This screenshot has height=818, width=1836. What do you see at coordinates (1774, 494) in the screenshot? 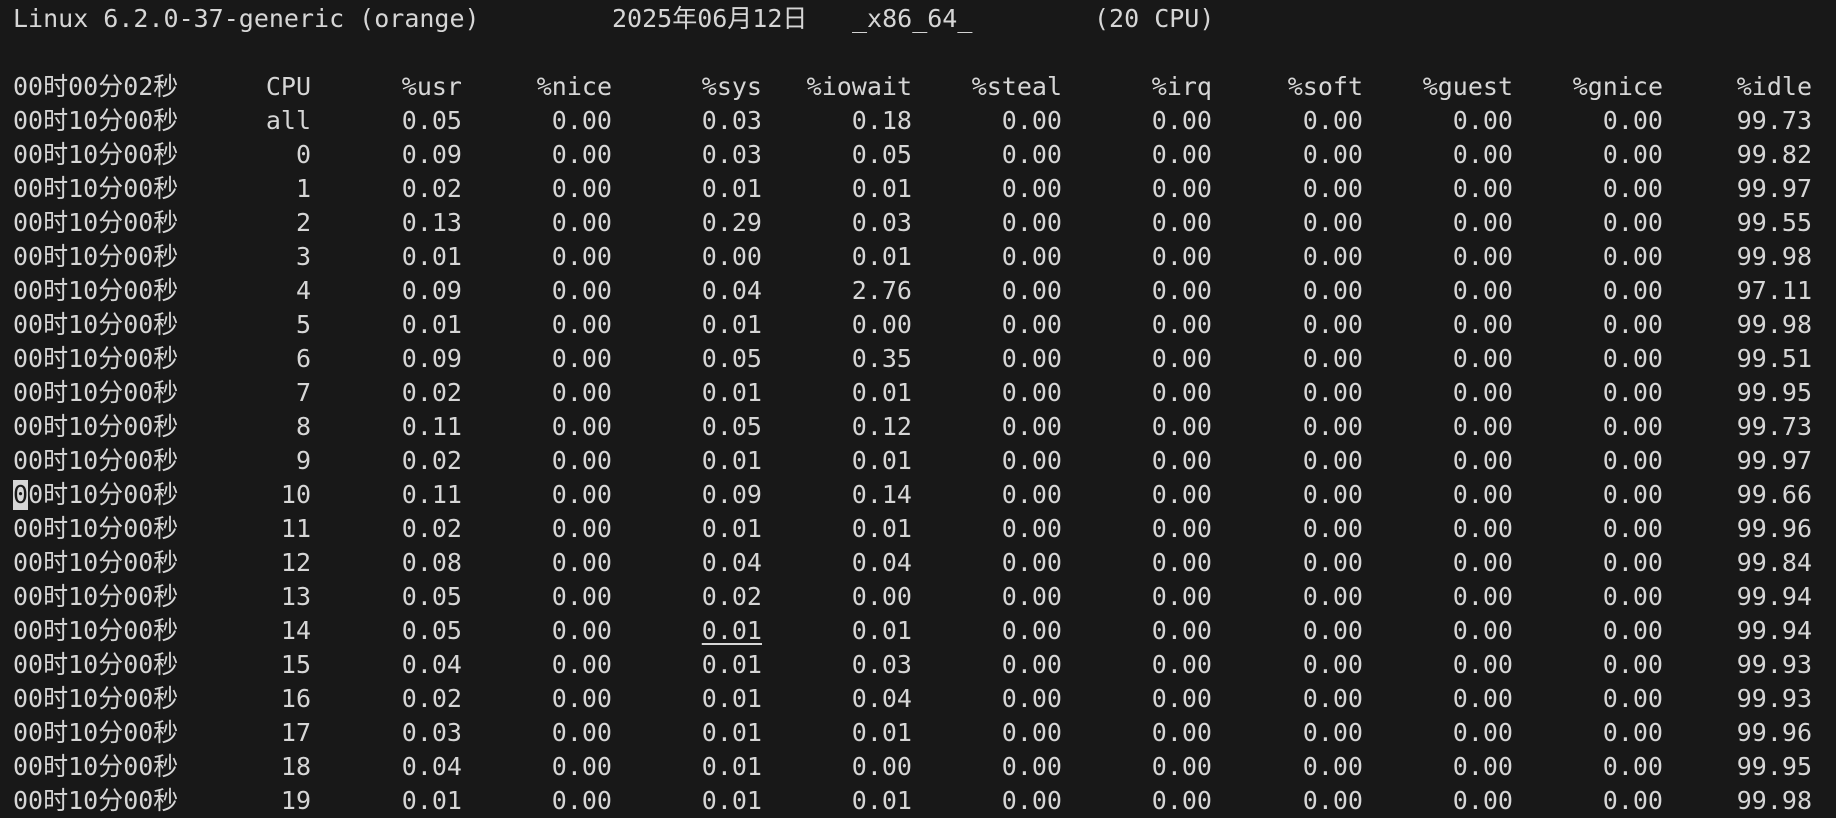
I see `cell-idle: 99.66` at bounding box center [1774, 494].